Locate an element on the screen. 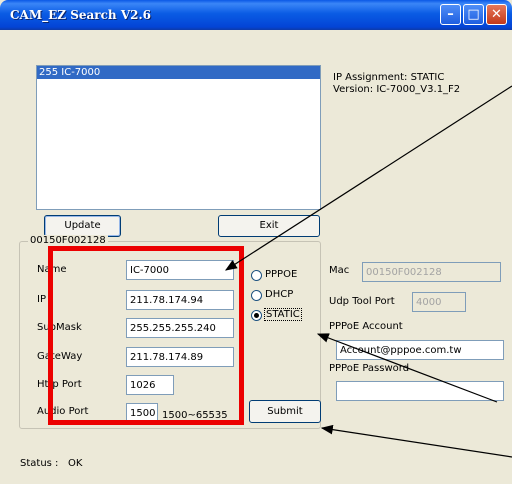  annotation-arrow-submit is located at coordinates (416, 441).